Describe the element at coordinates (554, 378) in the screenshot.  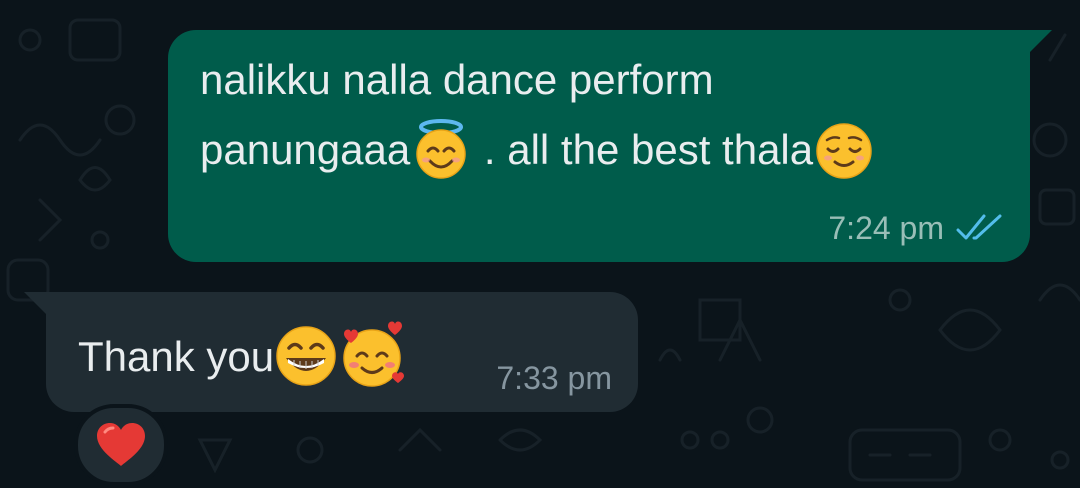
I see `message-timestamp: 7:33 pm` at that location.